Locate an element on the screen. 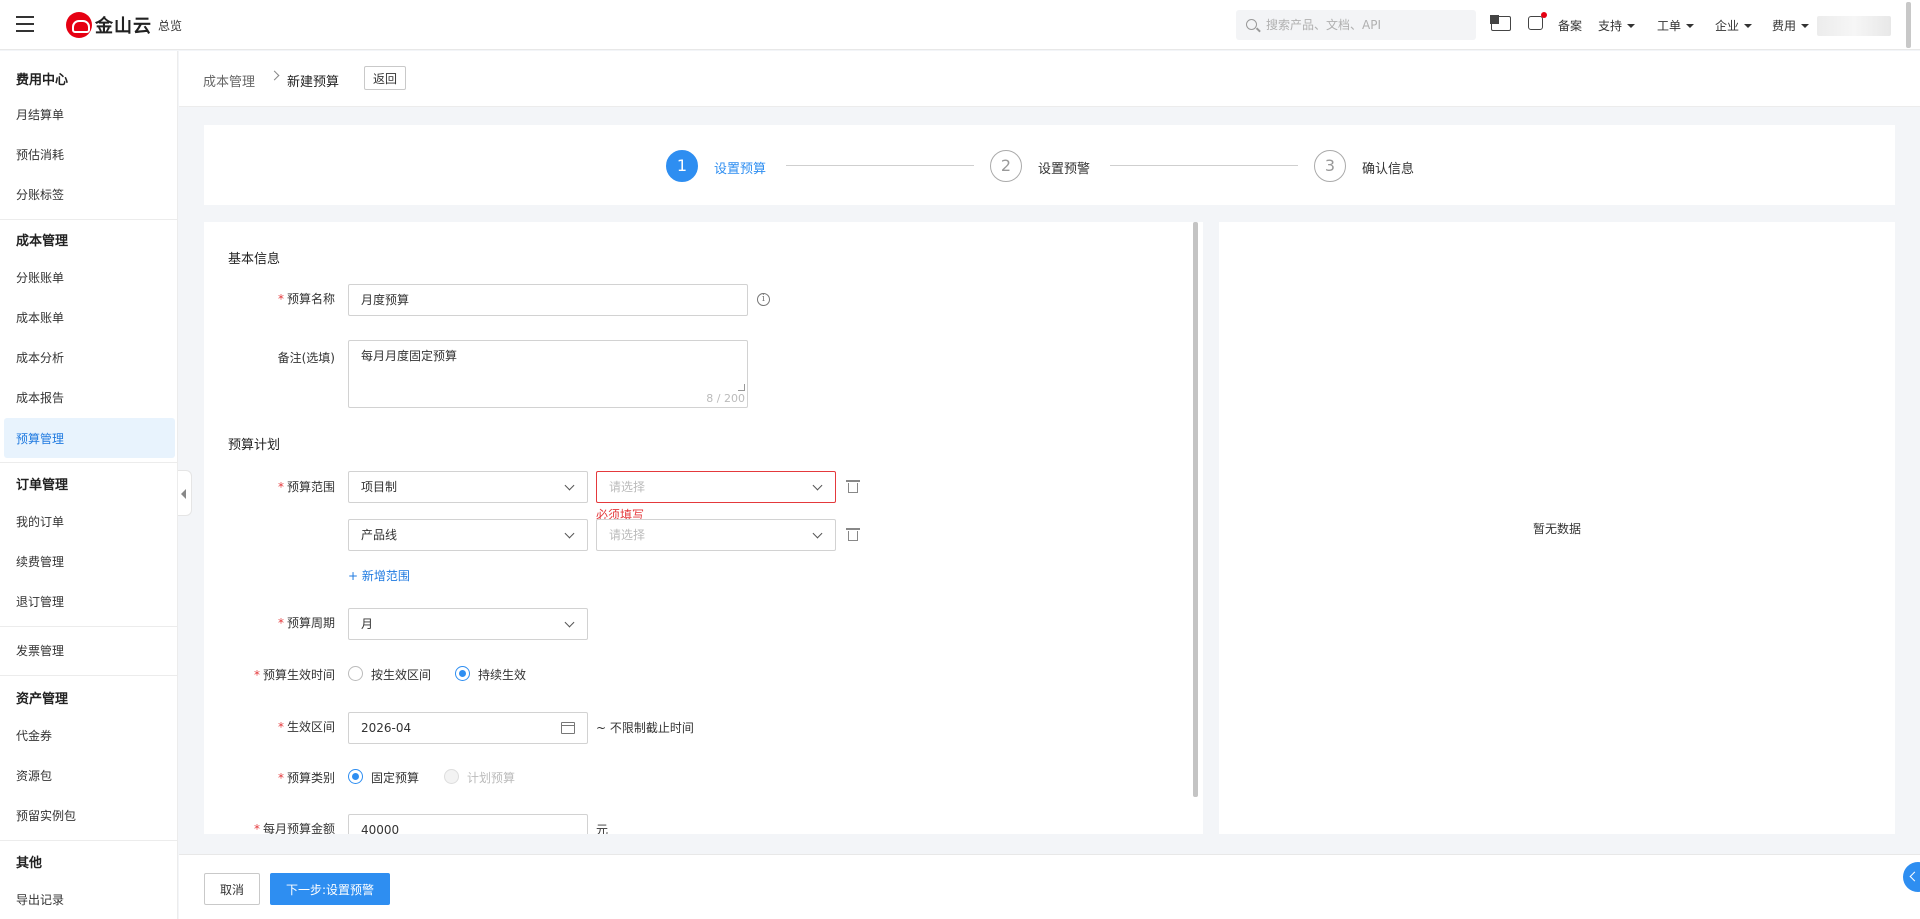 The height and width of the screenshot is (919, 1920). amount-input: 40000 is located at coordinates (468, 824).